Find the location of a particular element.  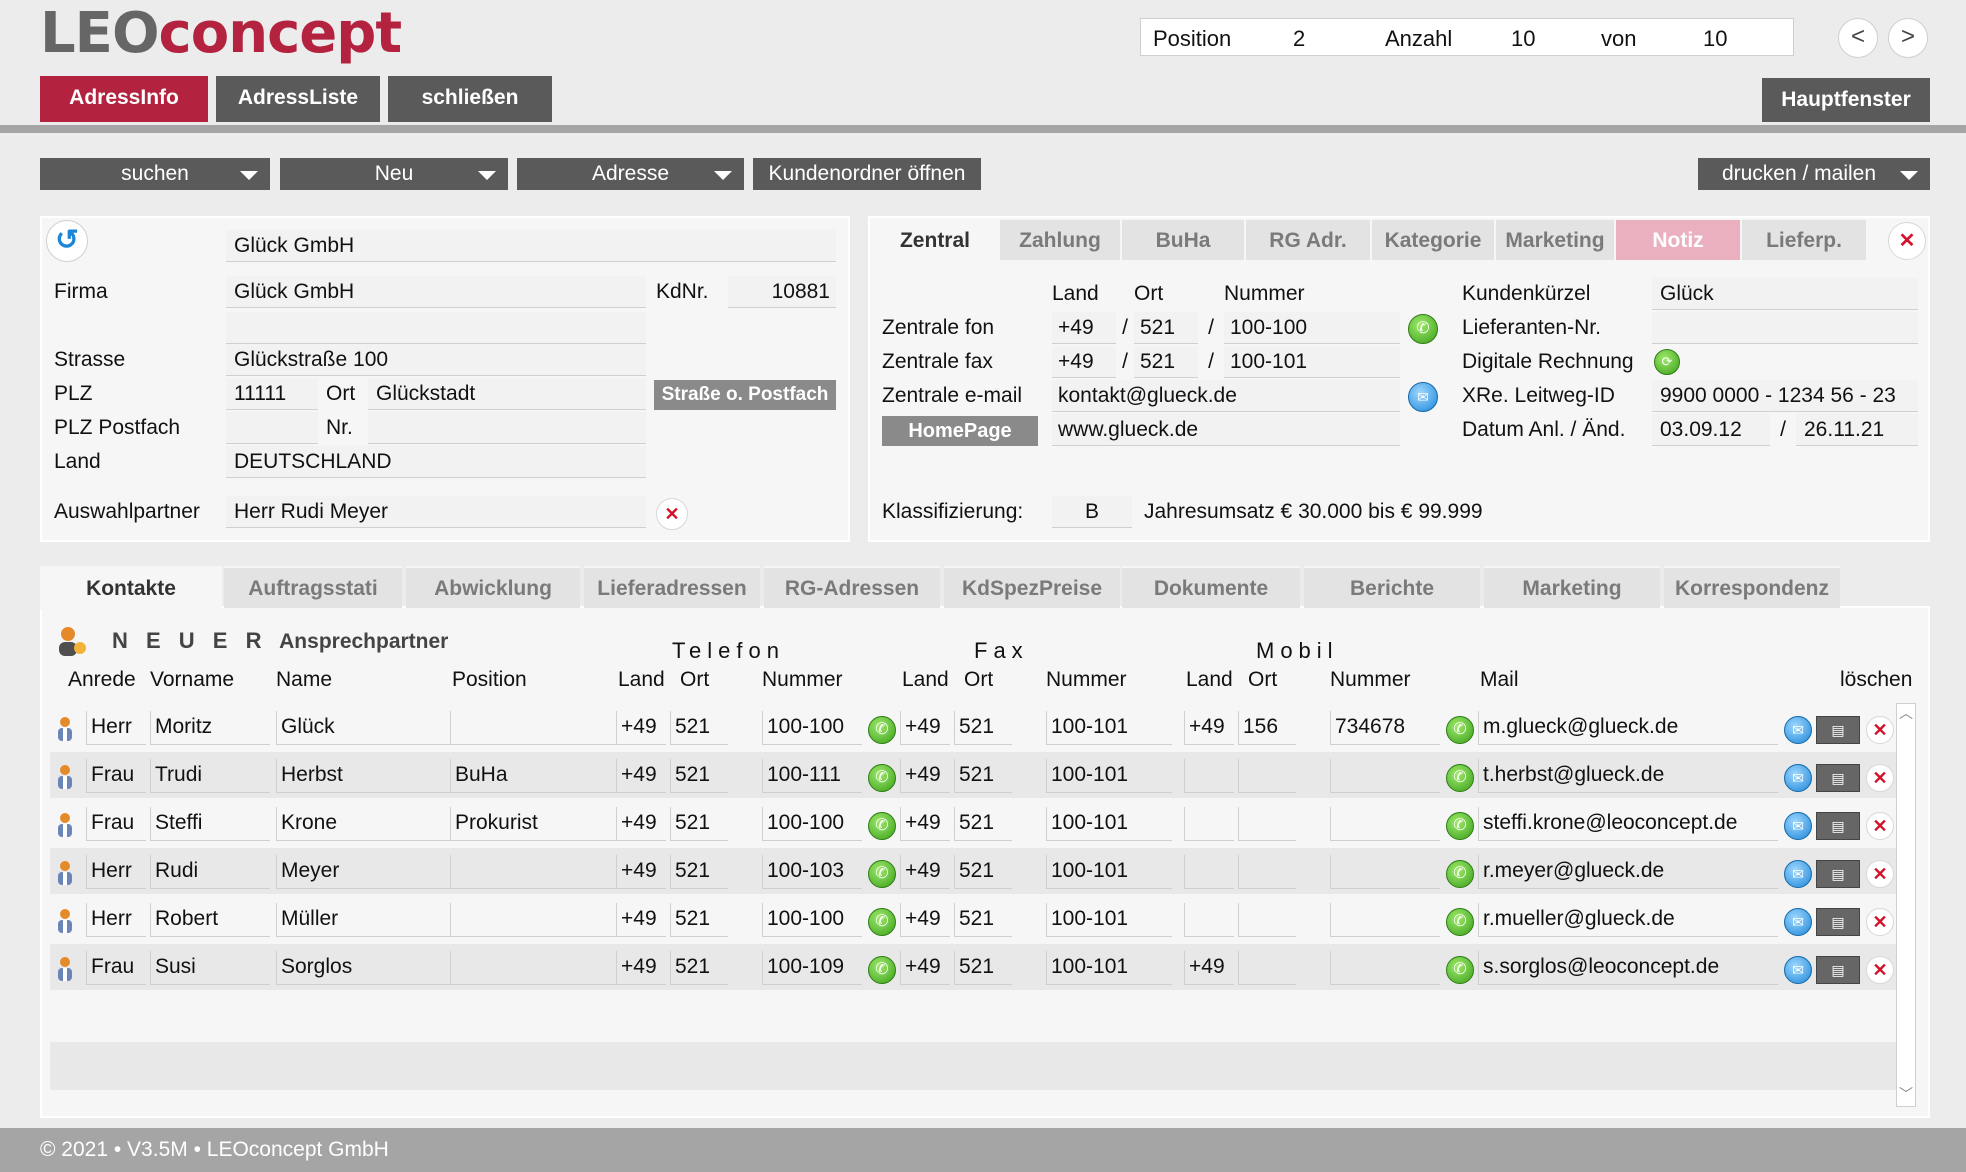

open-customer-folder-button: Kundenordner öffnen is located at coordinates (867, 174).